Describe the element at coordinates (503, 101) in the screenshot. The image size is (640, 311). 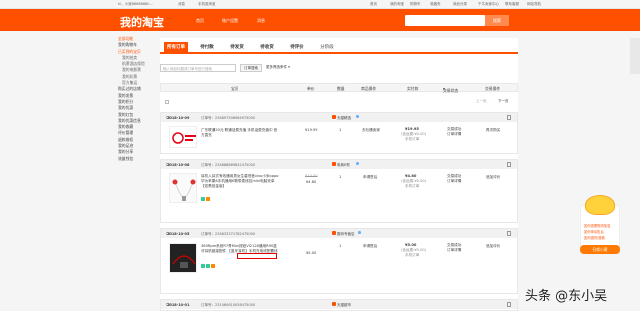
I see `next-page-button: 下一页` at that location.